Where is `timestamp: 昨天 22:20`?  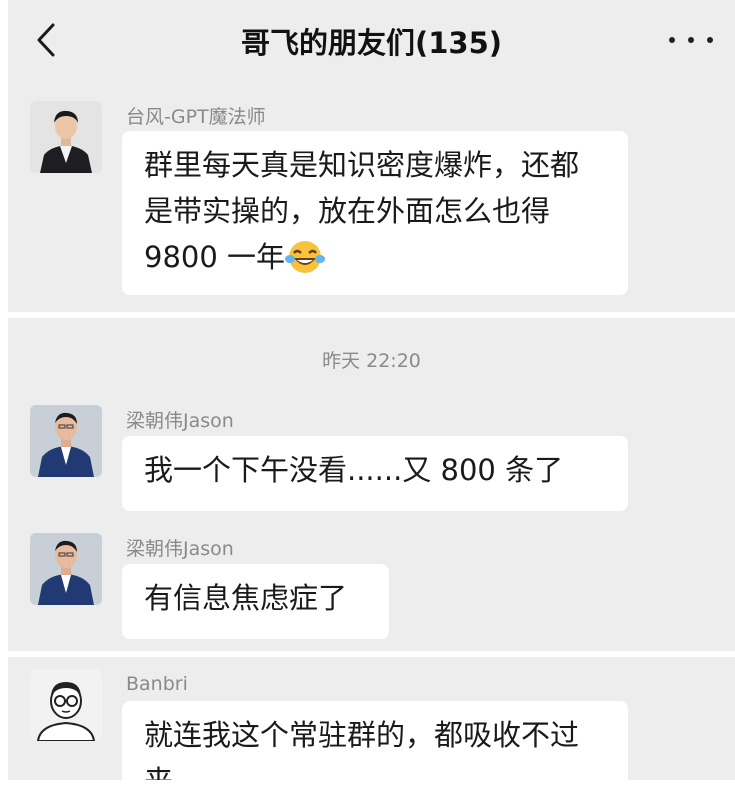 timestamp: 昨天 22:20 is located at coordinates (371, 361).